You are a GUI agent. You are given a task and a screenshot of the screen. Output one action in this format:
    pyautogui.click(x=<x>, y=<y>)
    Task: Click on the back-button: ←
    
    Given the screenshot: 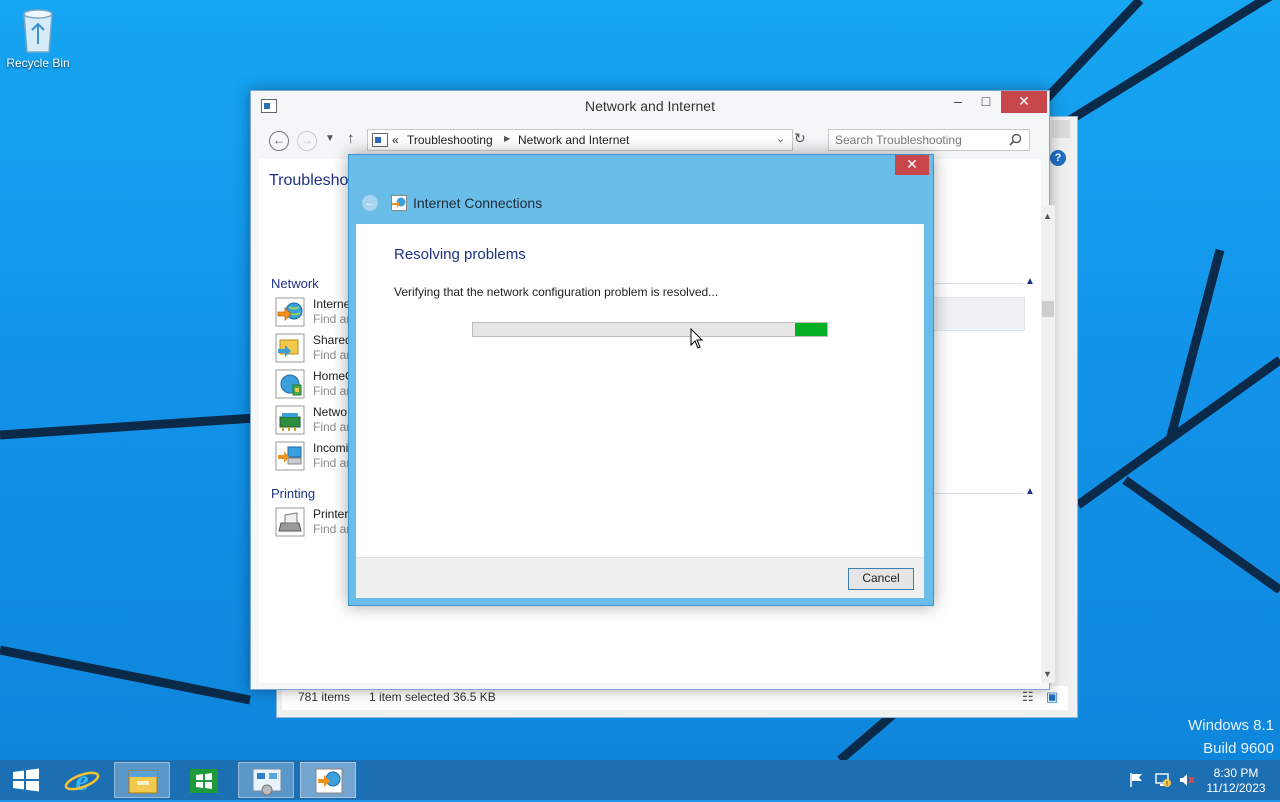 What is the action you would take?
    pyautogui.click(x=279, y=141)
    